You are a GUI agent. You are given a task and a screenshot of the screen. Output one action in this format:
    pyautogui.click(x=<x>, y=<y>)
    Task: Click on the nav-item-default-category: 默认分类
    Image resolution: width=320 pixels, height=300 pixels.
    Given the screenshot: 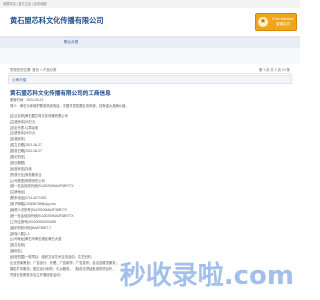 What is the action you would take?
    pyautogui.click(x=71, y=42)
    